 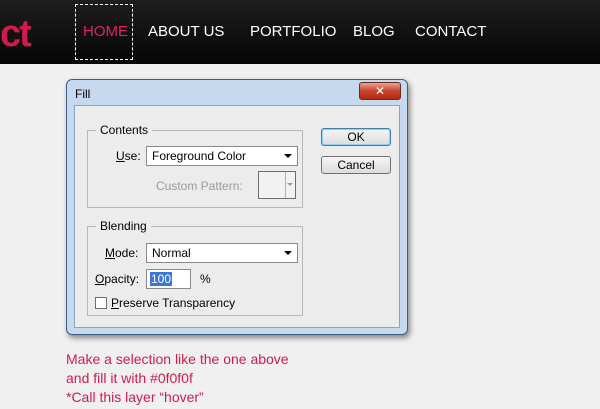 I want to click on instruction-line-2: and fill it with #0f0f0f, so click(x=129, y=378).